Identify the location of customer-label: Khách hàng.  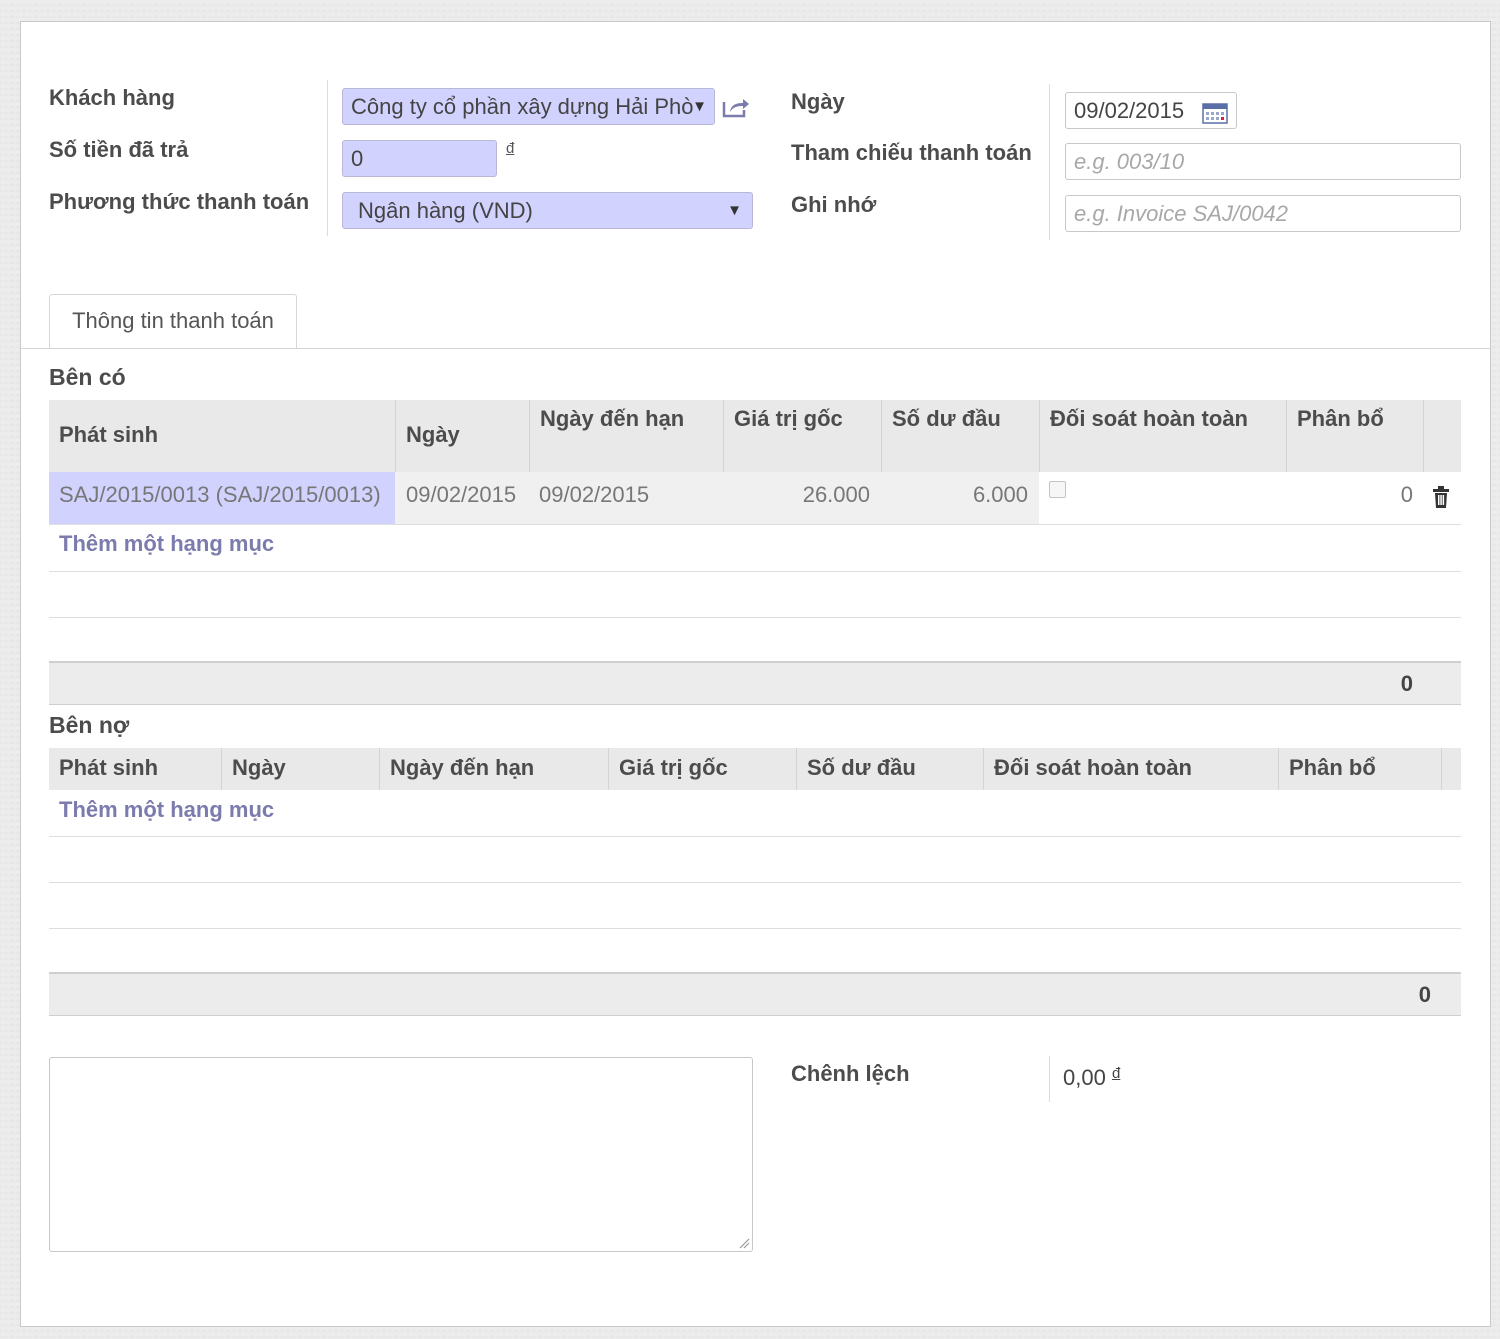
(112, 97).